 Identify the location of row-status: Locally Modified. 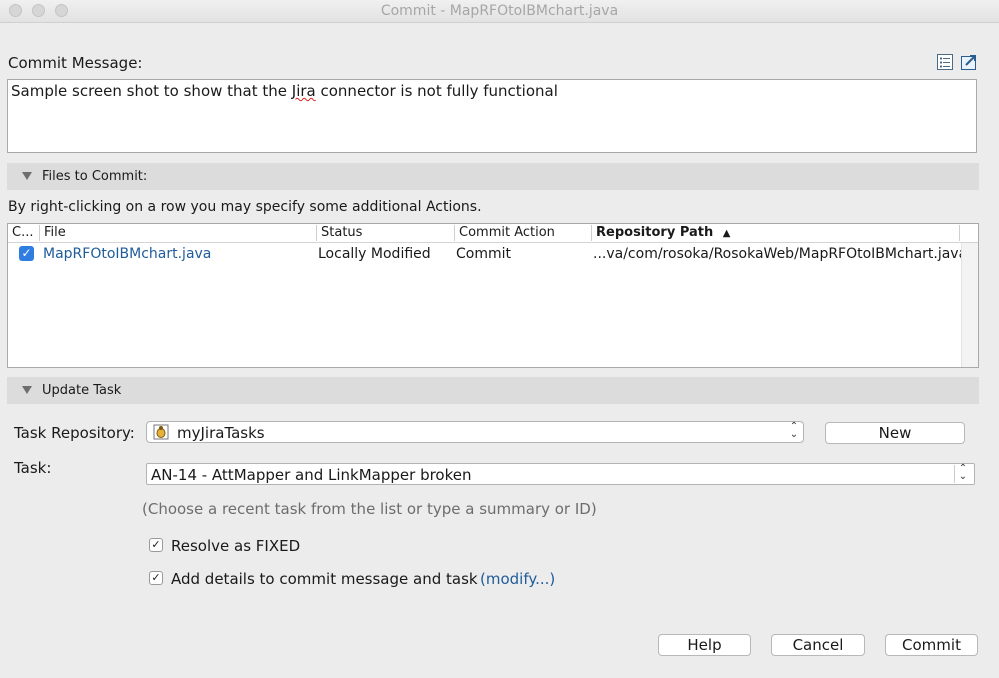
(374, 254).